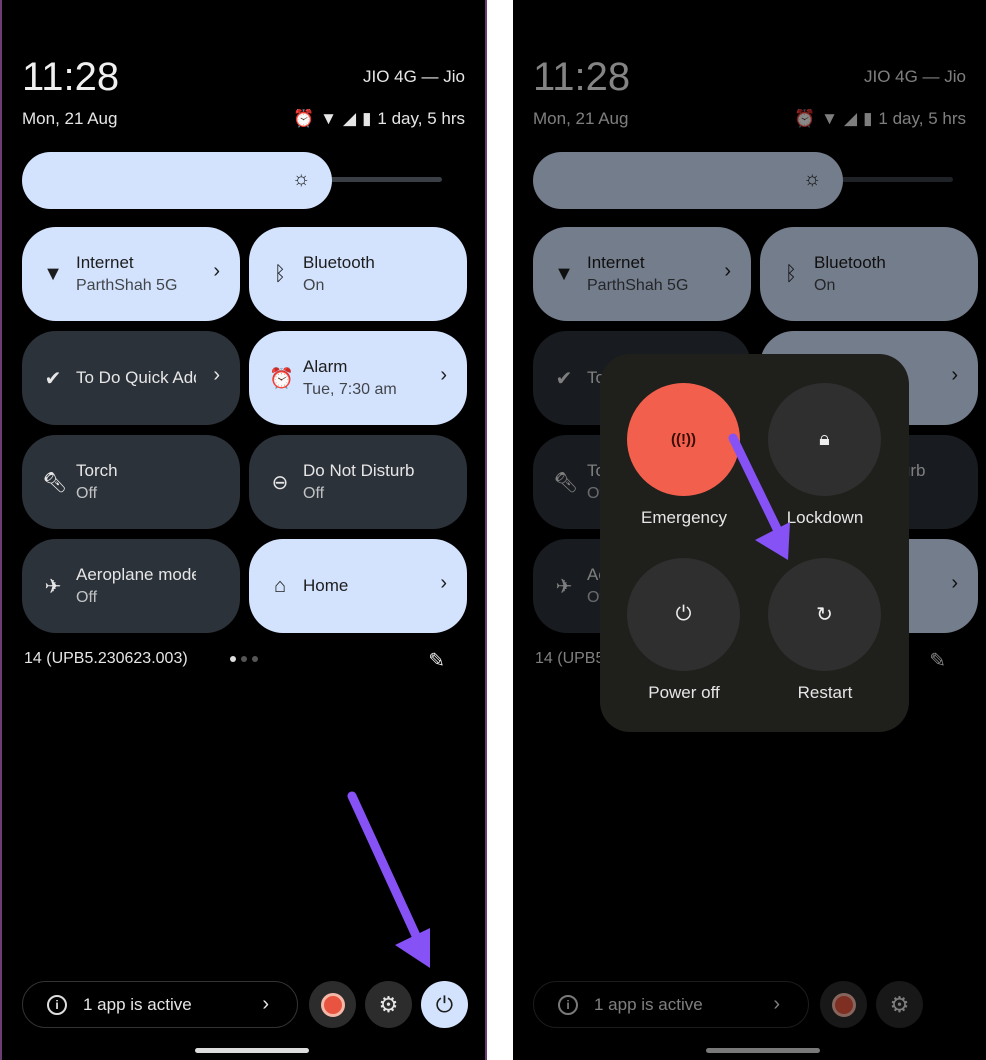 The height and width of the screenshot is (1060, 986). I want to click on tile-home: ⌂ Home ›, so click(358, 586).